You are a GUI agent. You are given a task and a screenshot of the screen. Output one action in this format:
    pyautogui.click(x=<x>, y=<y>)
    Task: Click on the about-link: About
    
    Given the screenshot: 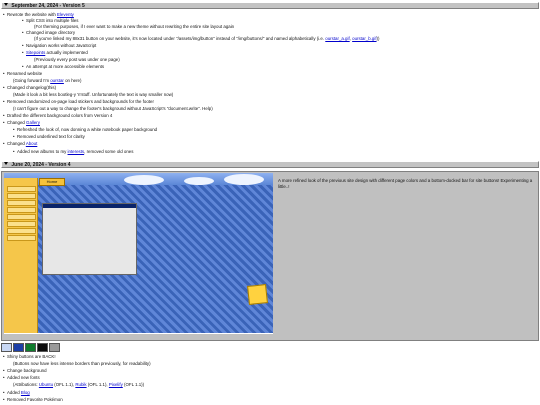 What is the action you would take?
    pyautogui.click(x=31, y=143)
    